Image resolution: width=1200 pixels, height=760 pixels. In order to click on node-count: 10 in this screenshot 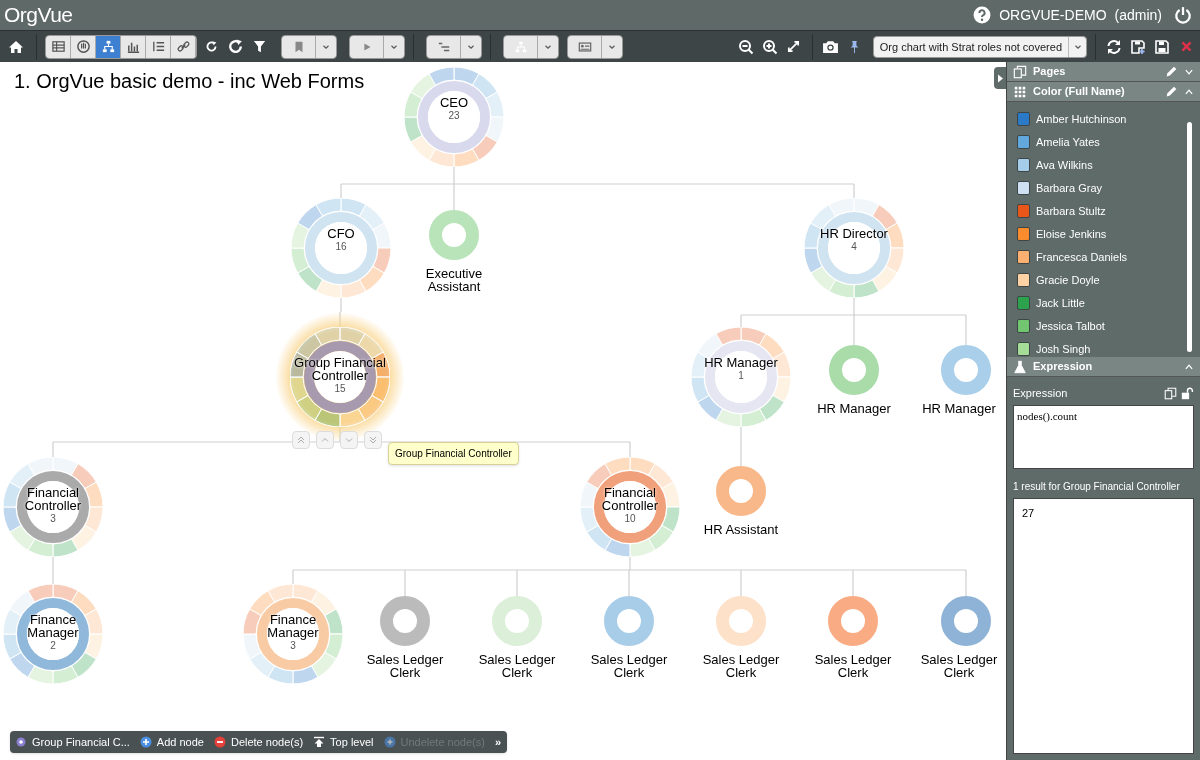, I will do `click(630, 519)`.